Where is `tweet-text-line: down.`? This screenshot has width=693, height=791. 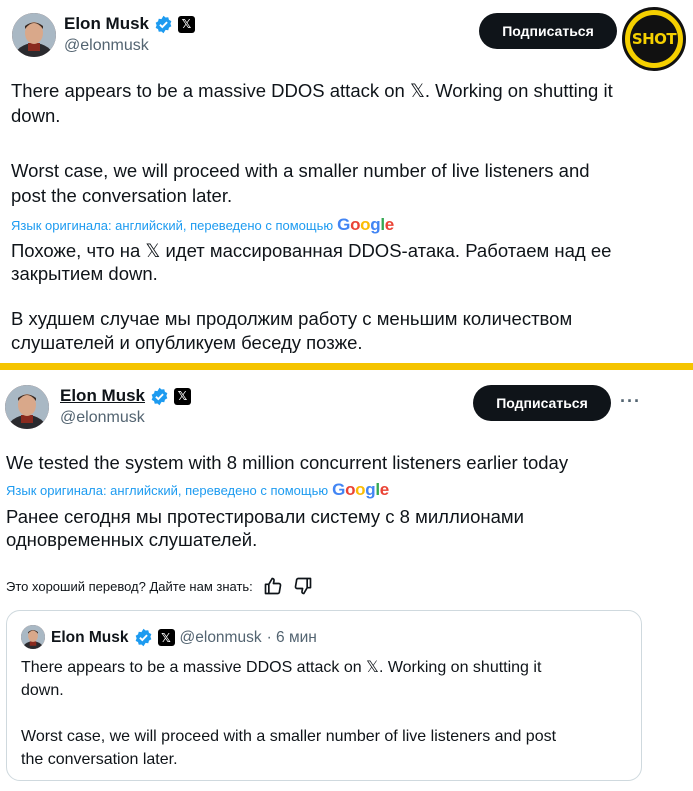
tweet-text-line: down. is located at coordinates (36, 115).